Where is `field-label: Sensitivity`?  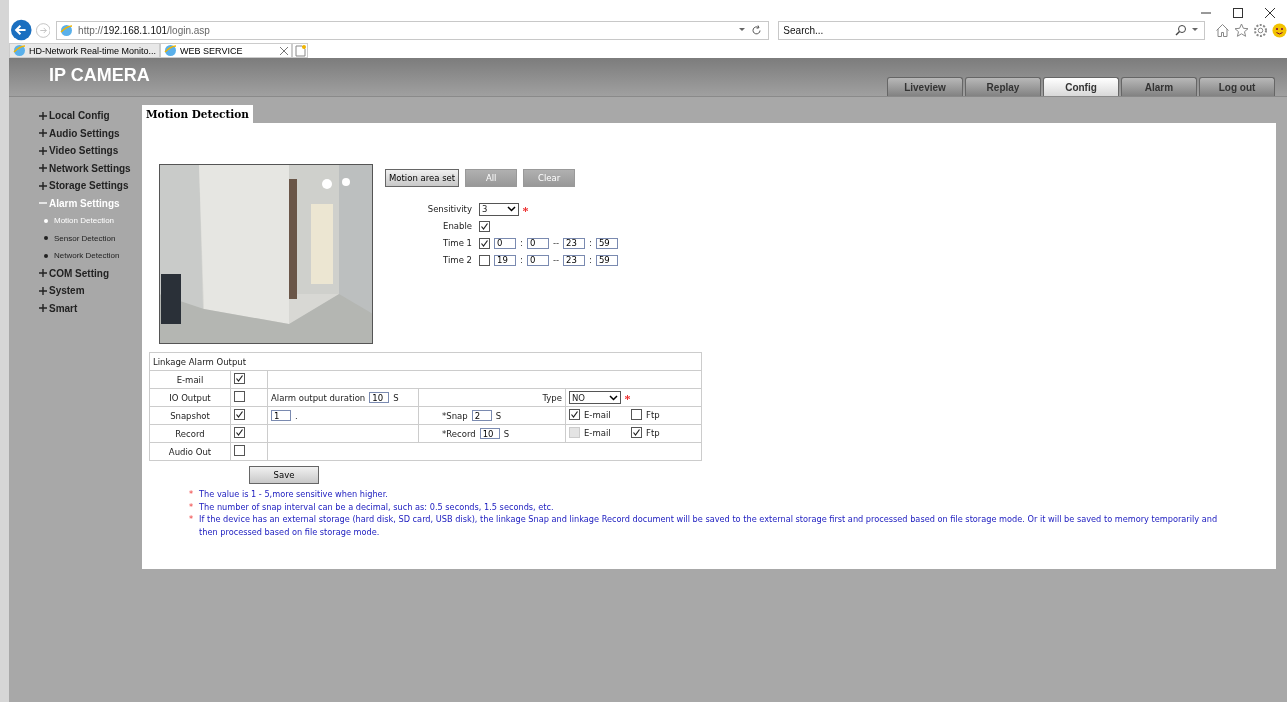
field-label: Sensitivity is located at coordinates (449, 209).